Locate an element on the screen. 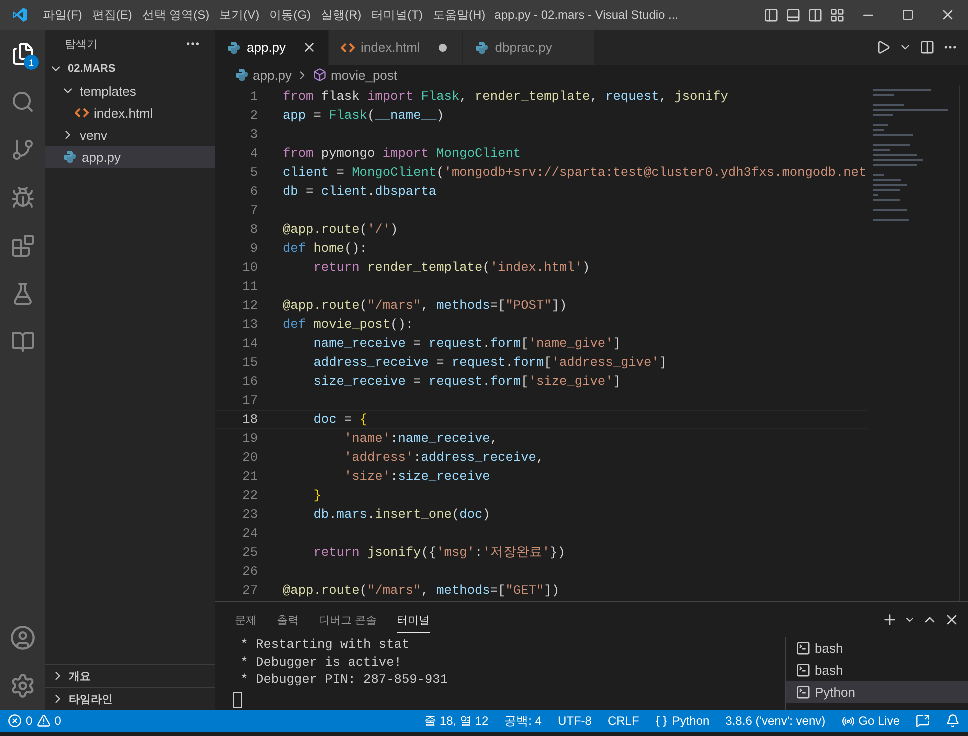  code-line: @app.route("/mars", methods=["GET"]) is located at coordinates (421, 590).